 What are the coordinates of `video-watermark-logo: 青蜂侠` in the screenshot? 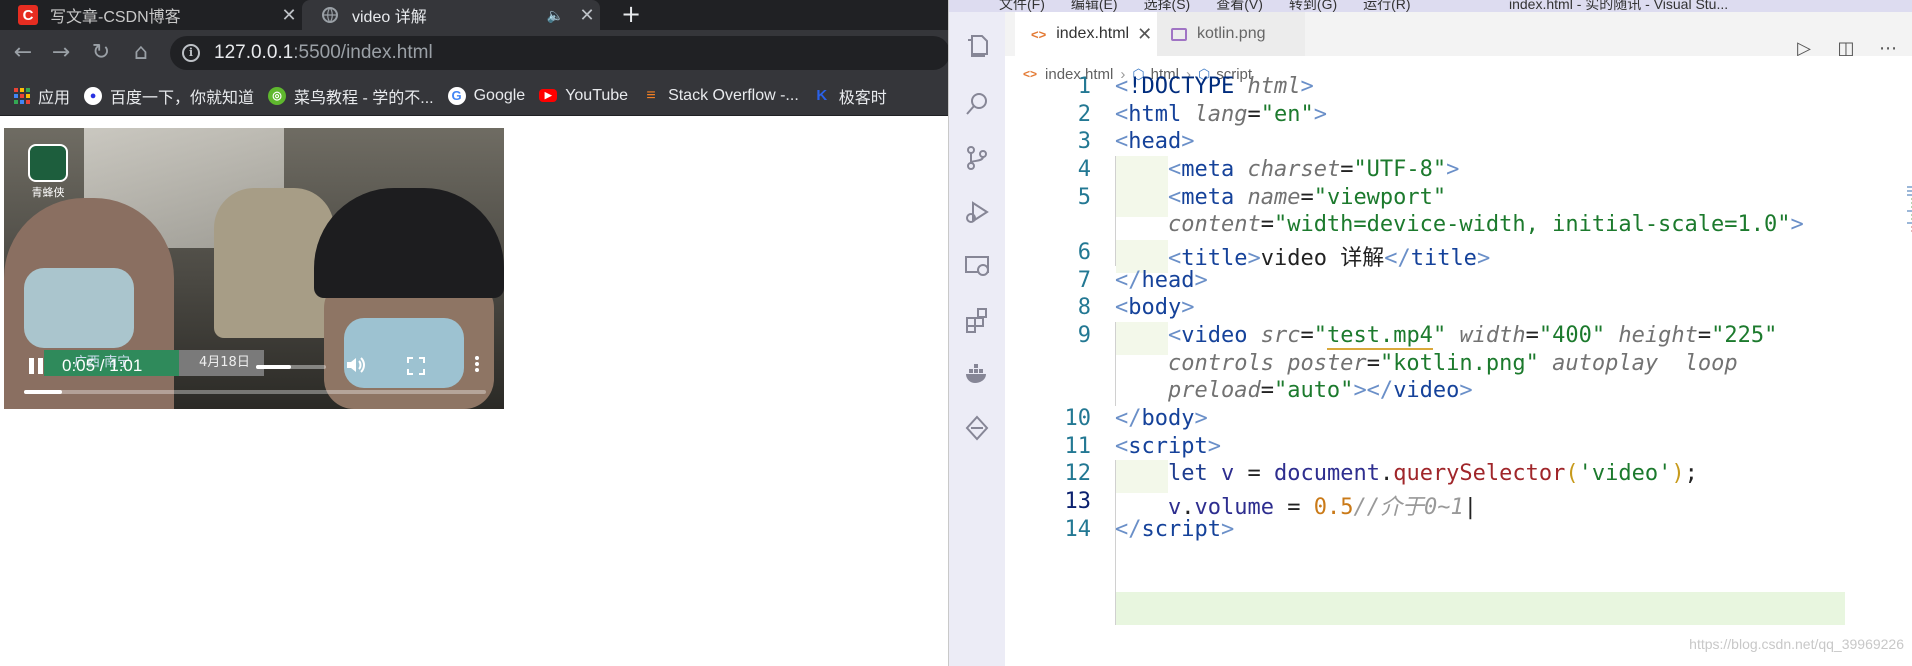 It's located at (48, 171).